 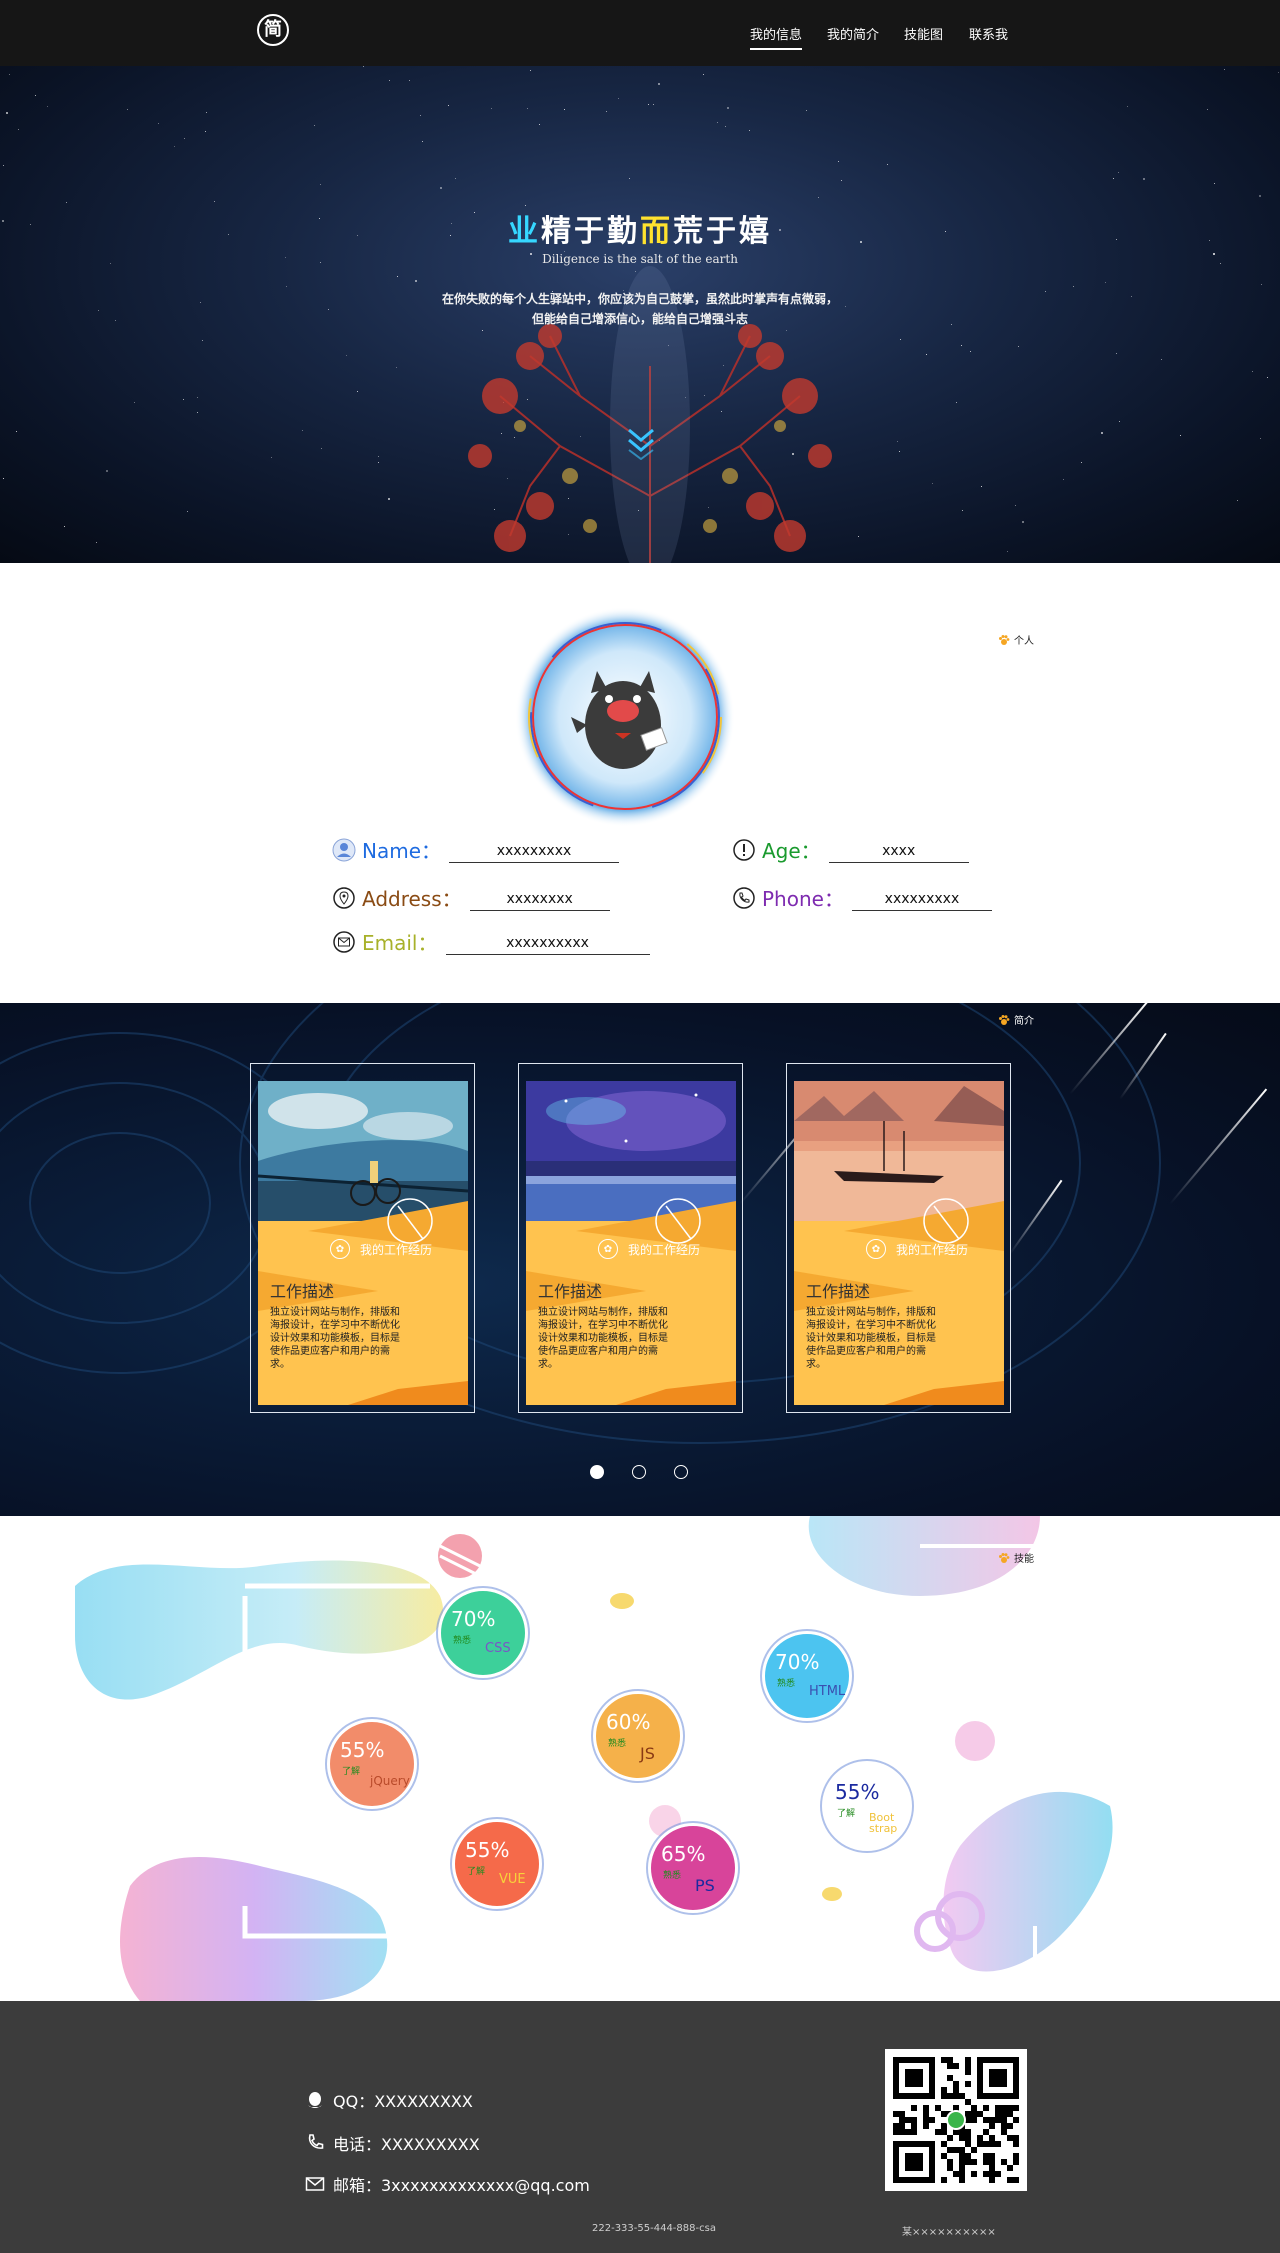 What do you see at coordinates (898, 850) in the screenshot?
I see `age-input: xxxx` at bounding box center [898, 850].